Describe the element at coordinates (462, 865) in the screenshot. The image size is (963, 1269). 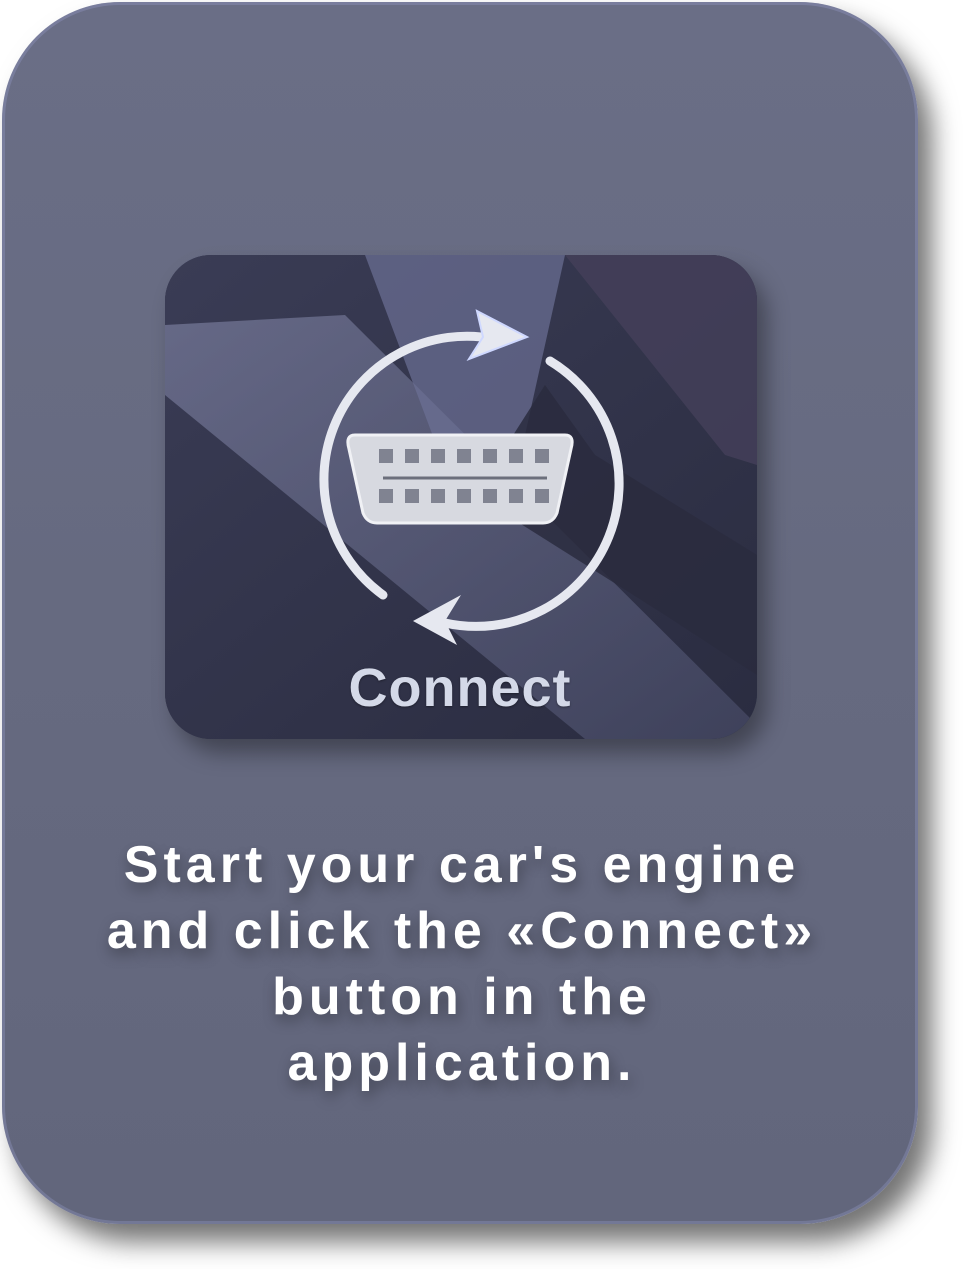
I see `instruction-line: Start your car's engine` at that location.